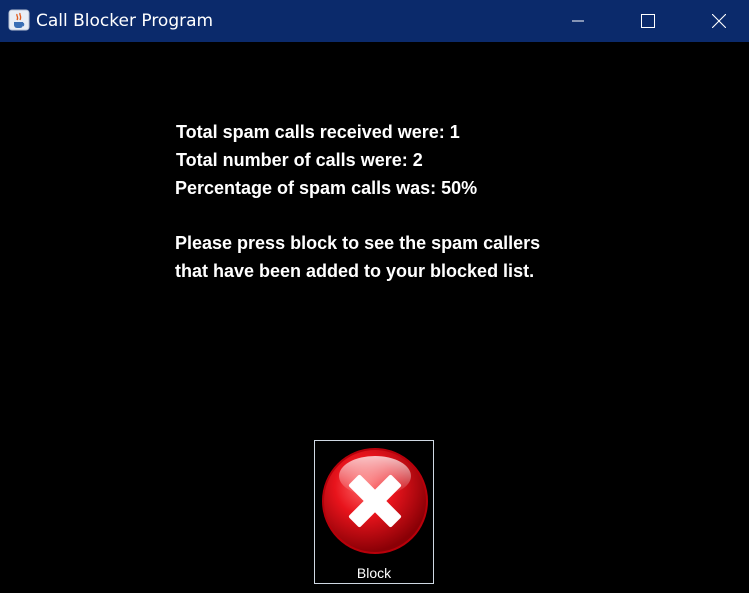  I want to click on block-button-label: Block, so click(374, 573).